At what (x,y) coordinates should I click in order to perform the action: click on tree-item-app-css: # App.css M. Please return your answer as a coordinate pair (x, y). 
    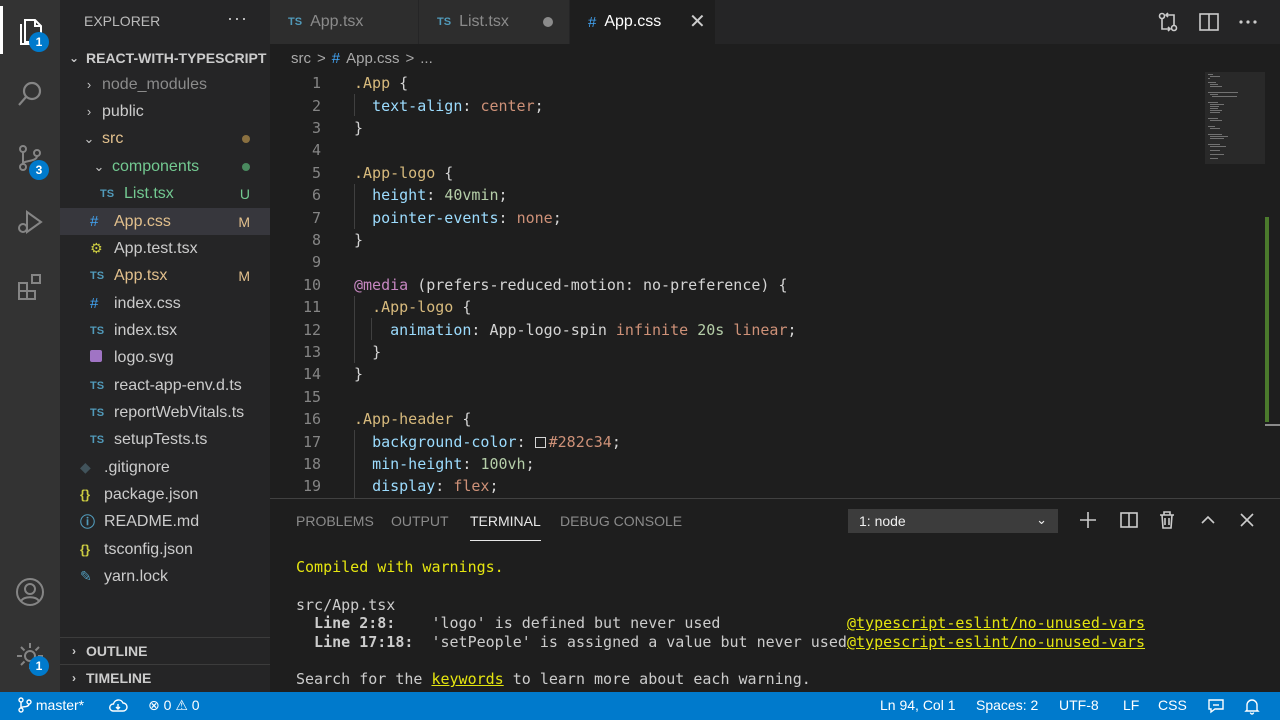
    Looking at the image, I should click on (165, 221).